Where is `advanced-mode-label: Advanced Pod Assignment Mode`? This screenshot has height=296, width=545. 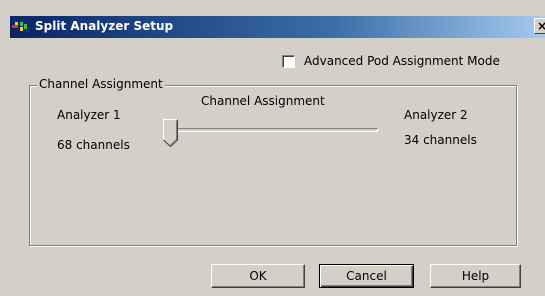
advanced-mode-label: Advanced Pod Assignment Mode is located at coordinates (402, 61).